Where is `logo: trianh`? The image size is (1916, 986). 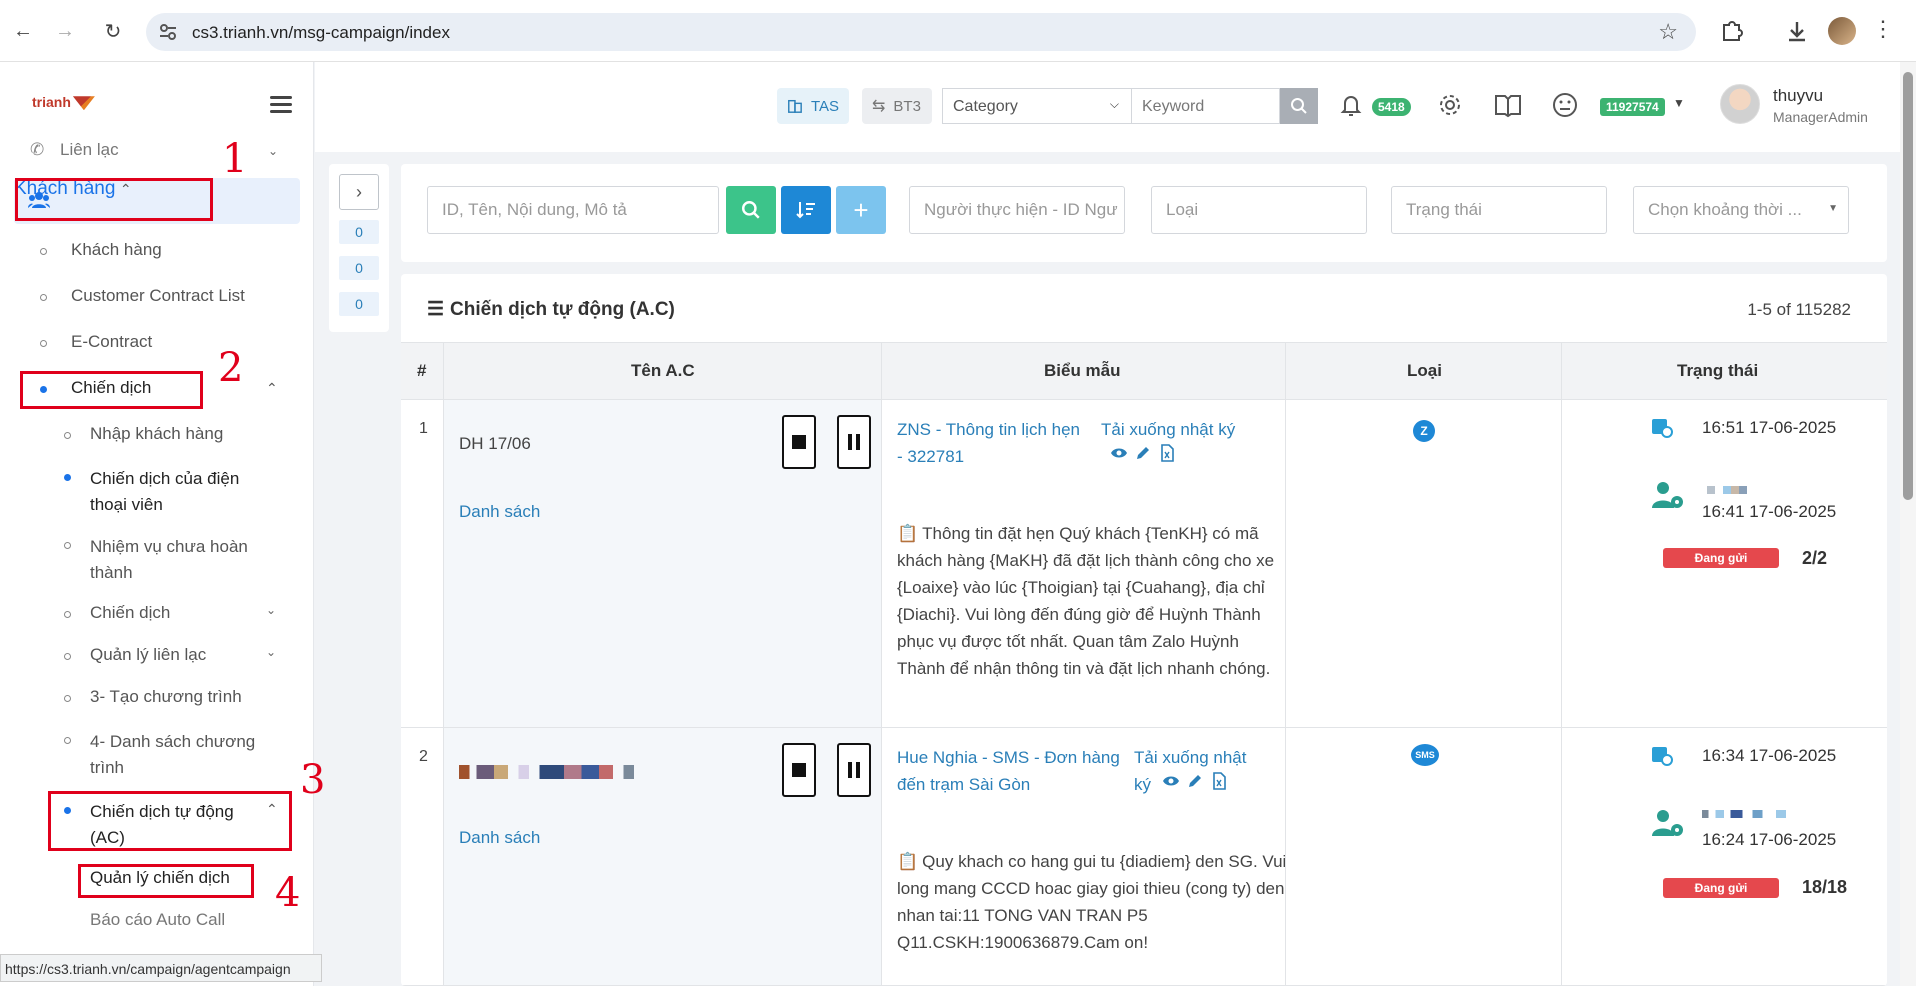 logo: trianh is located at coordinates (63, 102).